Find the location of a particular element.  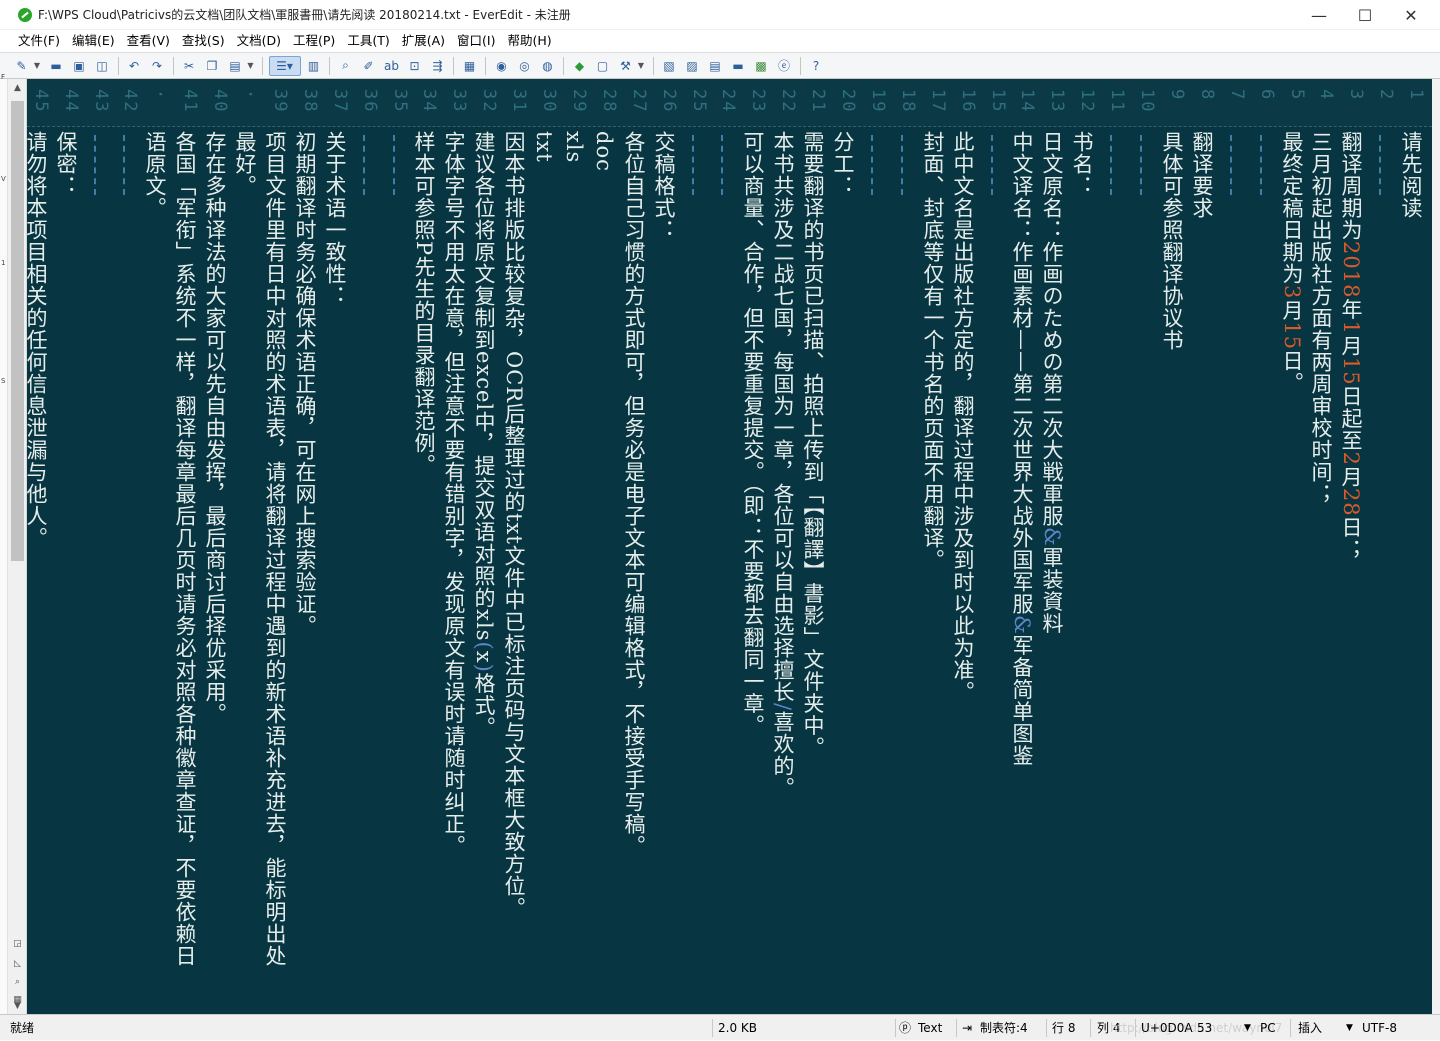

editor-line: 10 is located at coordinates (1142, 546).